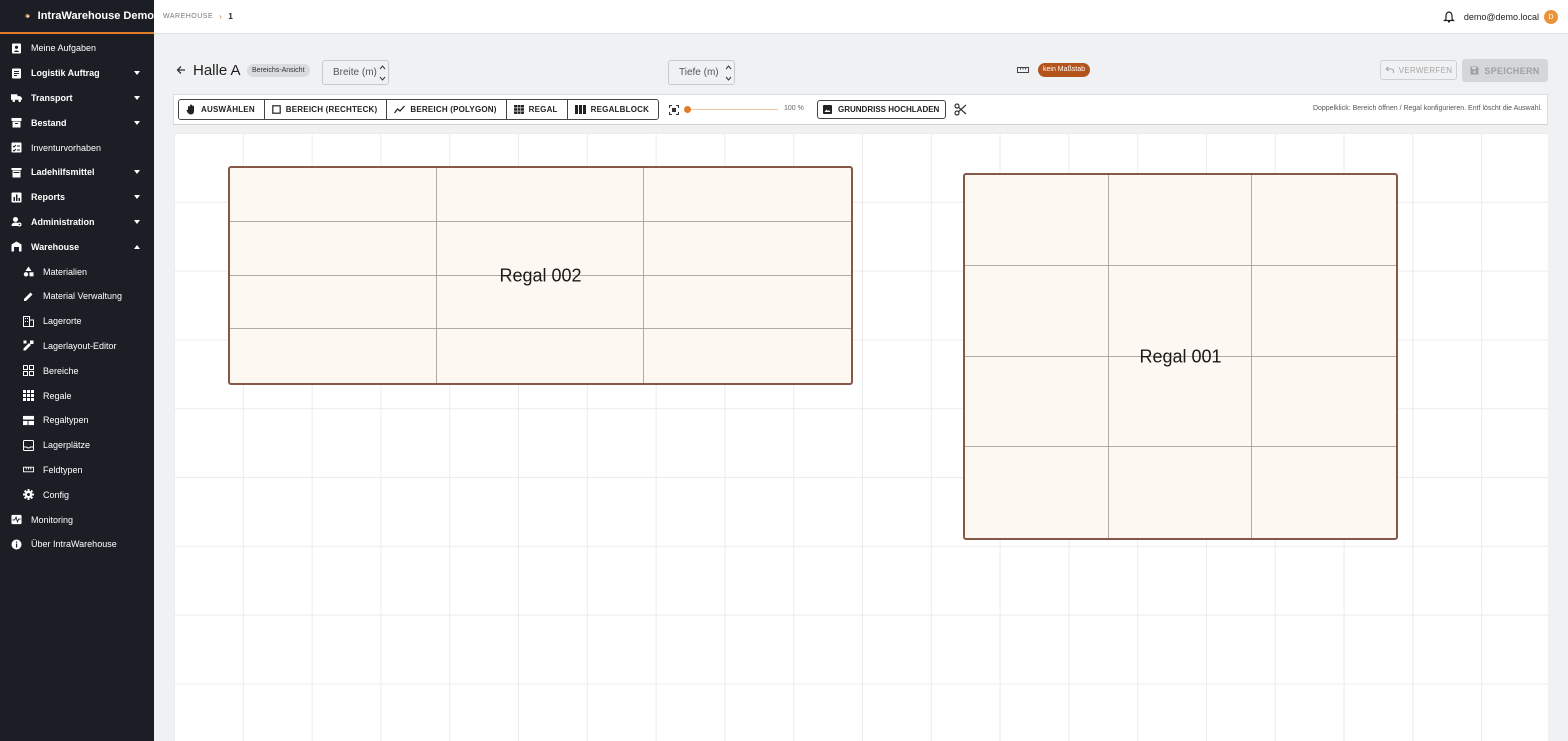 The width and height of the screenshot is (1568, 741). I want to click on sidebar-subitem-lagerplaetze: Lagerplätze, so click(77, 445).